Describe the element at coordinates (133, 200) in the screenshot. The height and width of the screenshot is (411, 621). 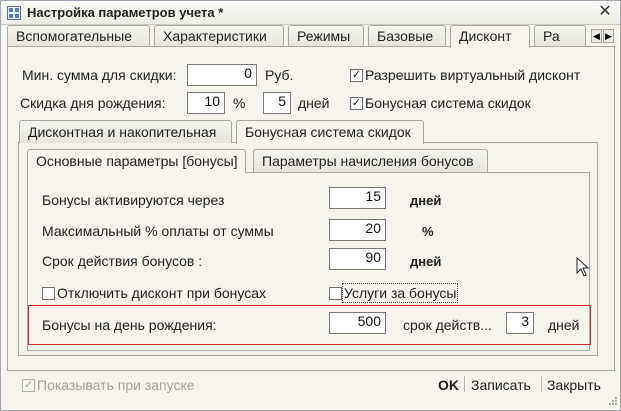
I see `activate-label: Бонусы активируются через` at that location.